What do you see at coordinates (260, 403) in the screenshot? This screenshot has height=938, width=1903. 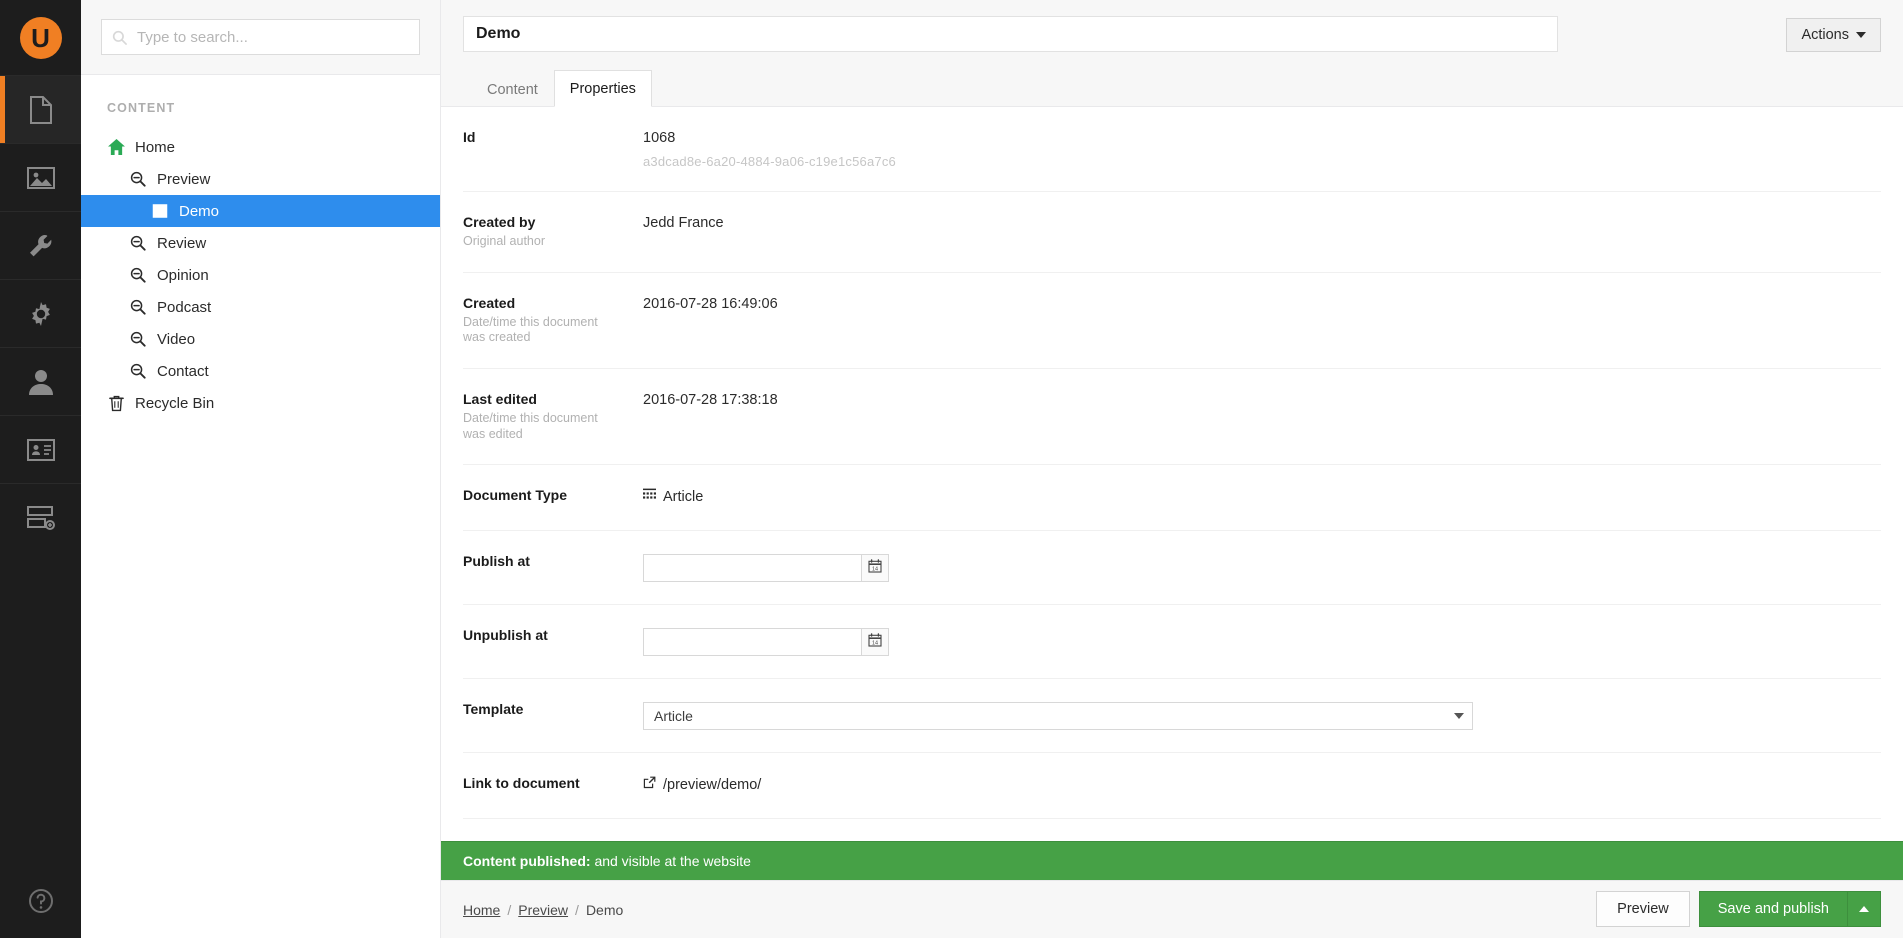 I see `tree-node-recycle-bin: Recycle Bin` at bounding box center [260, 403].